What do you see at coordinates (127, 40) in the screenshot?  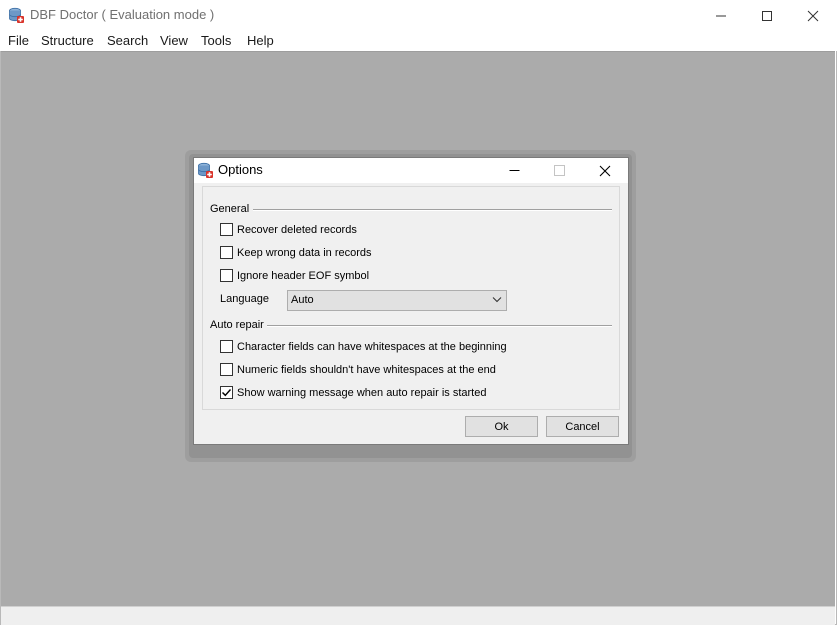 I see `menu-search: Search` at bounding box center [127, 40].